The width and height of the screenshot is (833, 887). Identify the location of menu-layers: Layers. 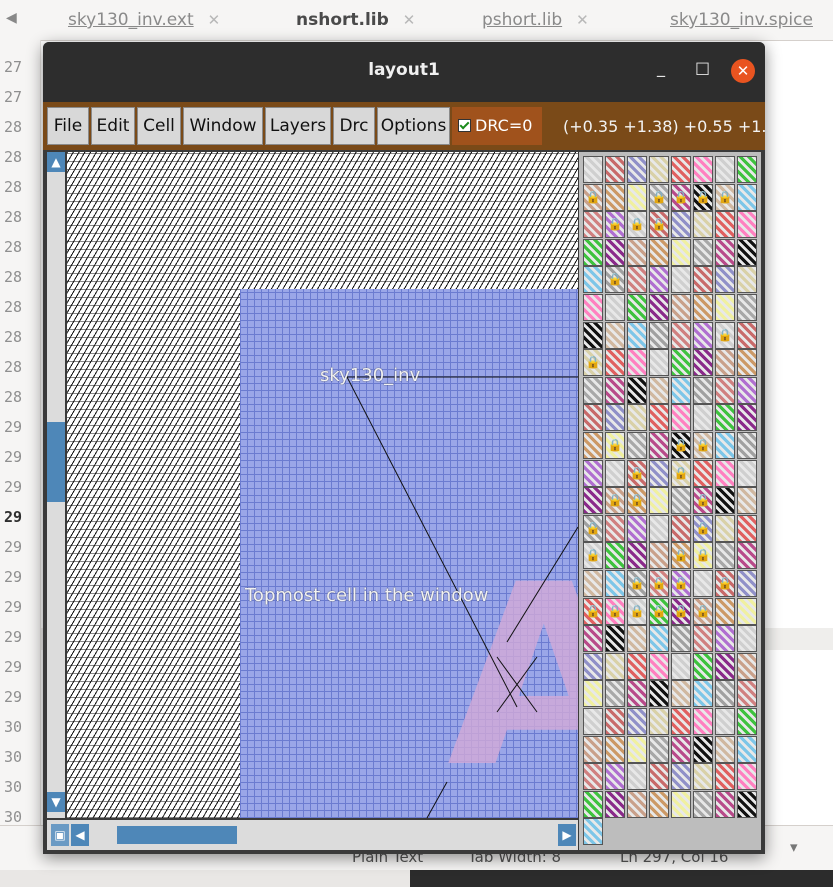
(298, 126).